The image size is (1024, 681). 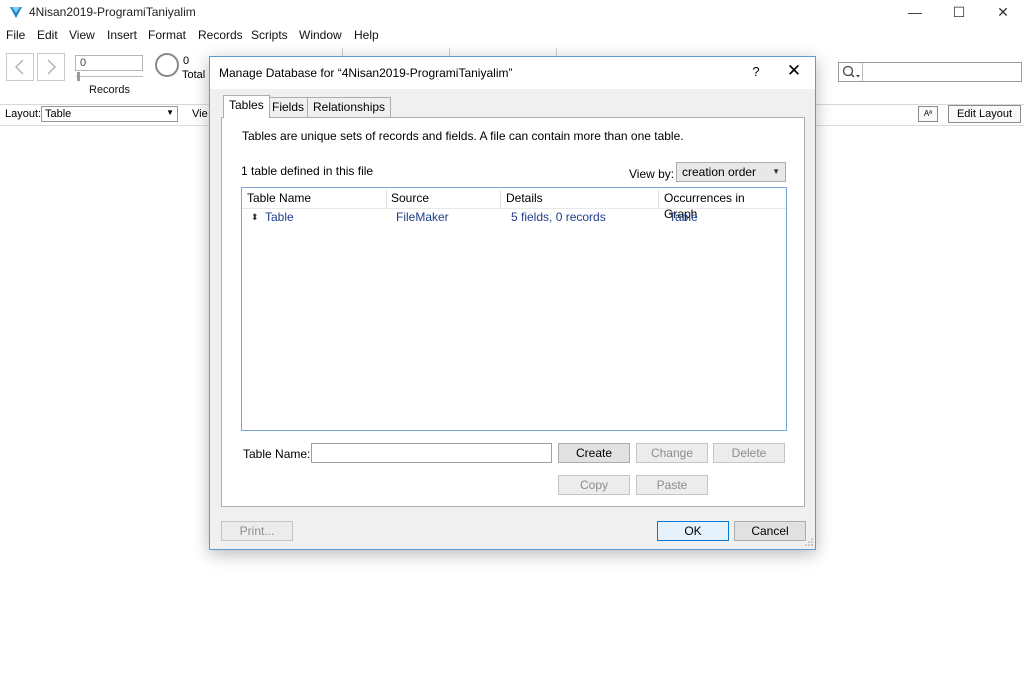 What do you see at coordinates (366, 35) in the screenshot?
I see `menu-help: Help` at bounding box center [366, 35].